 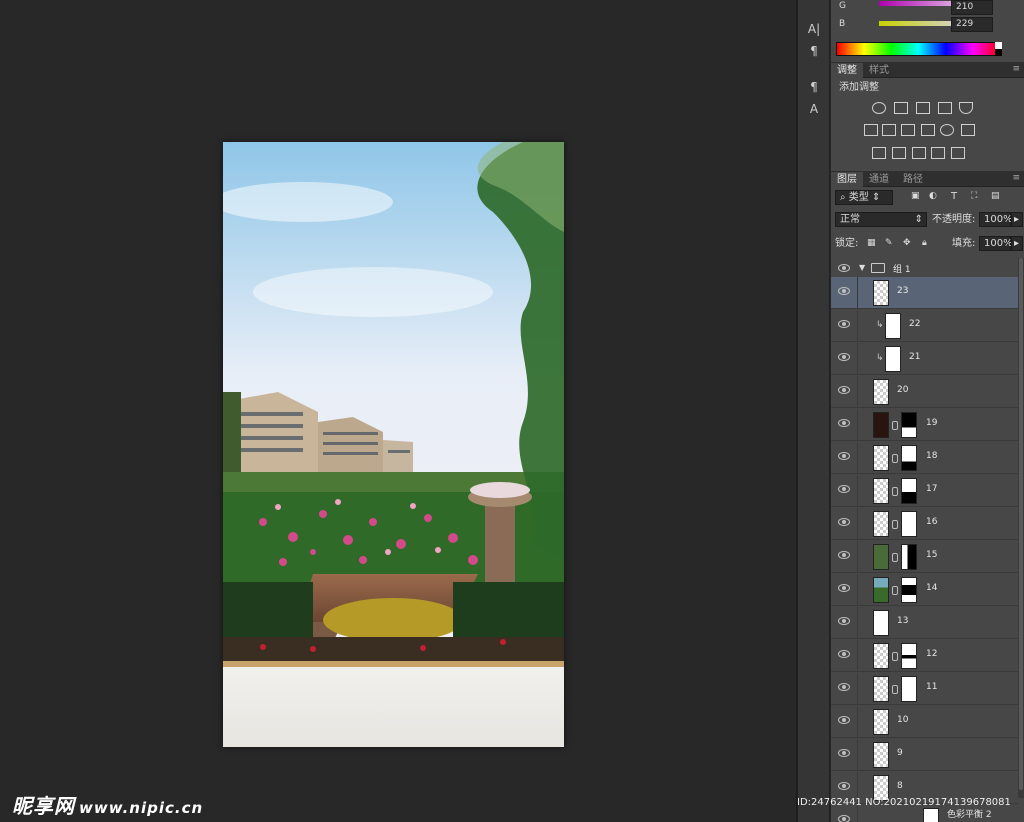 I want to click on layer-row-10: 10, so click(x=924, y=722).